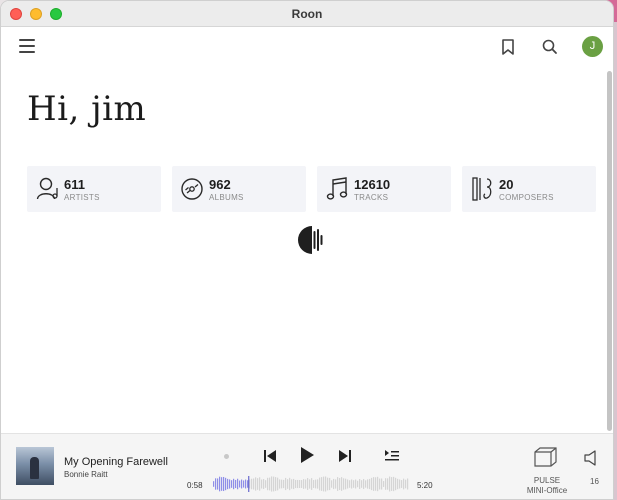  Describe the element at coordinates (74, 184) in the screenshot. I see `stat-value: 611` at that location.